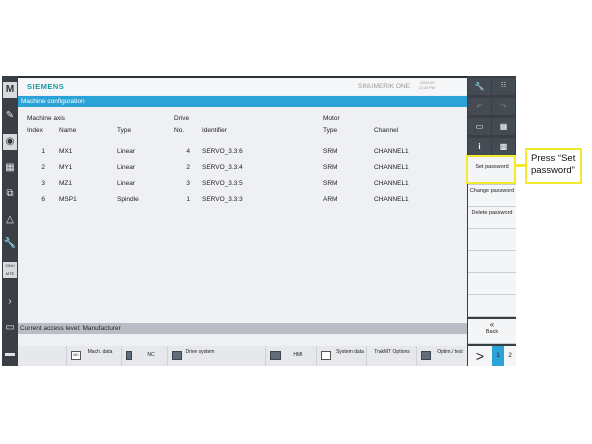 Image resolution: width=592 pixels, height=444 pixels. Describe the element at coordinates (124, 130) in the screenshot. I see `column-type: Type` at that location.